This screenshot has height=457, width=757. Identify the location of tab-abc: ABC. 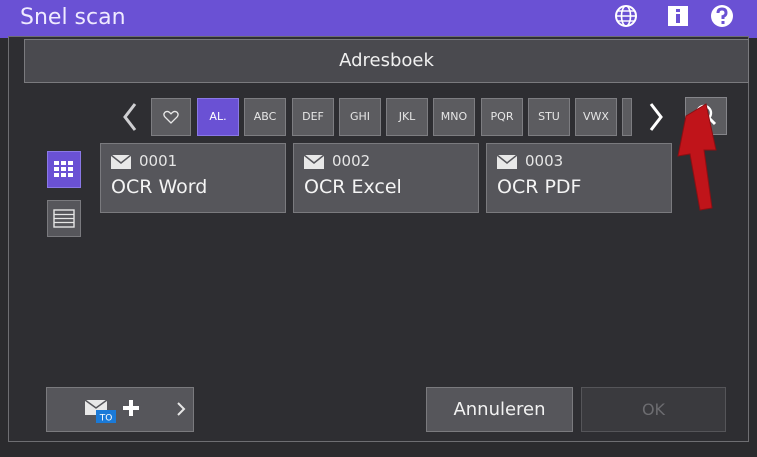
(265, 117).